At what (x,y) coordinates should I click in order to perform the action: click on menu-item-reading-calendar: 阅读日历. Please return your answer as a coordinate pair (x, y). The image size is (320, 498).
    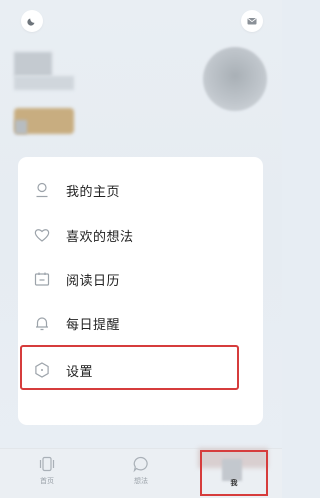
    Looking at the image, I should click on (140, 279).